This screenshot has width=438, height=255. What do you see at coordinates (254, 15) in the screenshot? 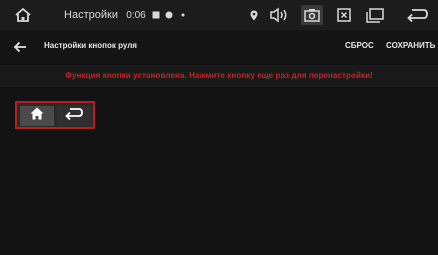
I see `location-icon` at bounding box center [254, 15].